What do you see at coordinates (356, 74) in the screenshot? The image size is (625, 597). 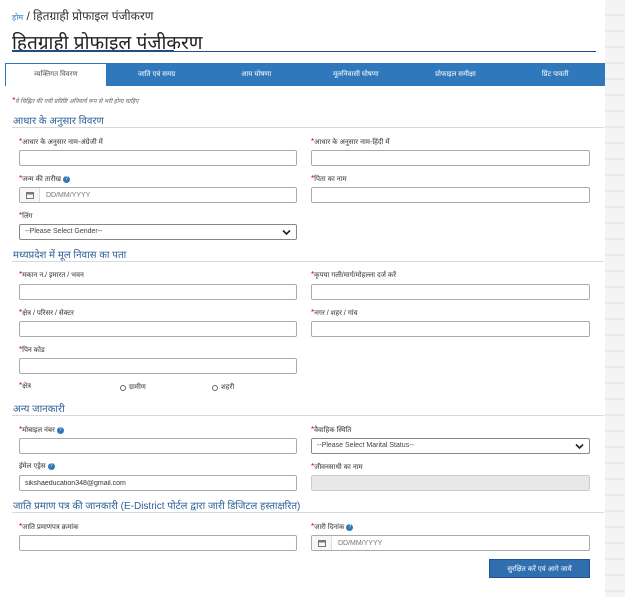 I see `tab-domicile-declaration: मूलनिवासी घोषणा` at bounding box center [356, 74].